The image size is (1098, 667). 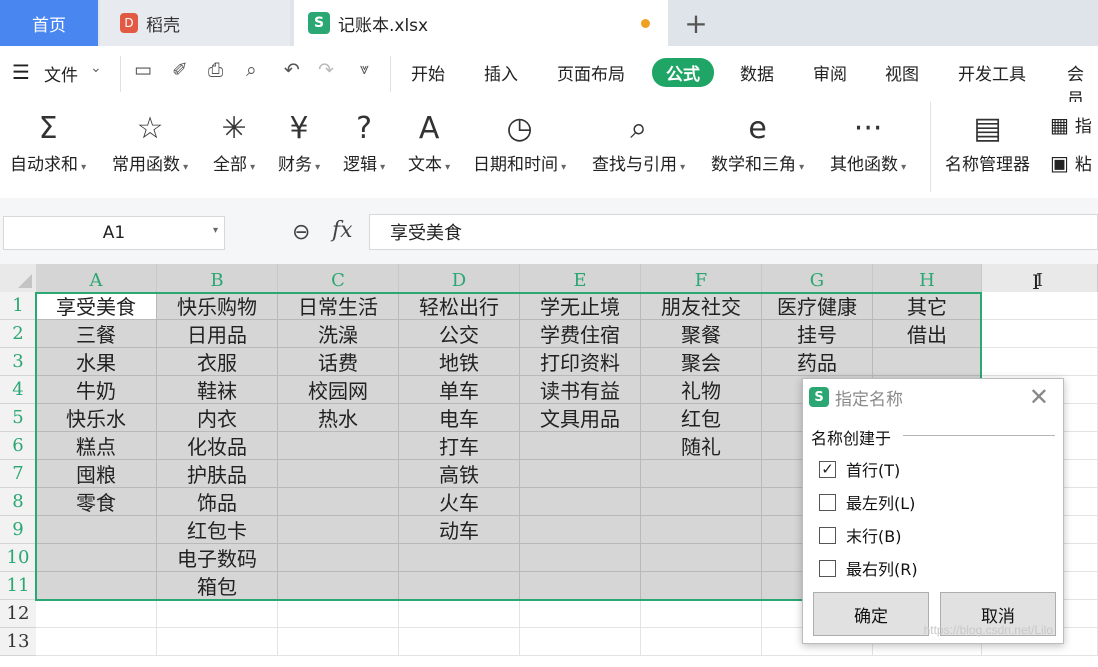 I want to click on text-button: A 文本, so click(x=429, y=141).